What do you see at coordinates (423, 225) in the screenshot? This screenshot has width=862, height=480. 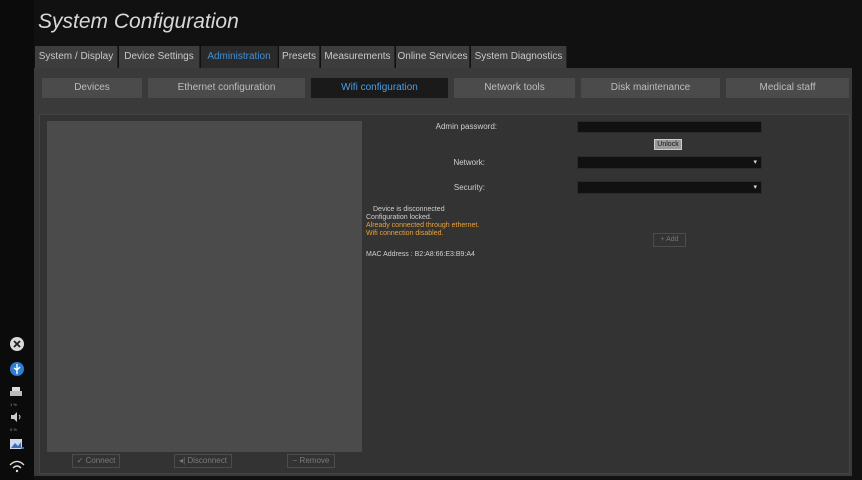 I see `status-ethernet-warning: Already connected through ethernet.` at bounding box center [423, 225].